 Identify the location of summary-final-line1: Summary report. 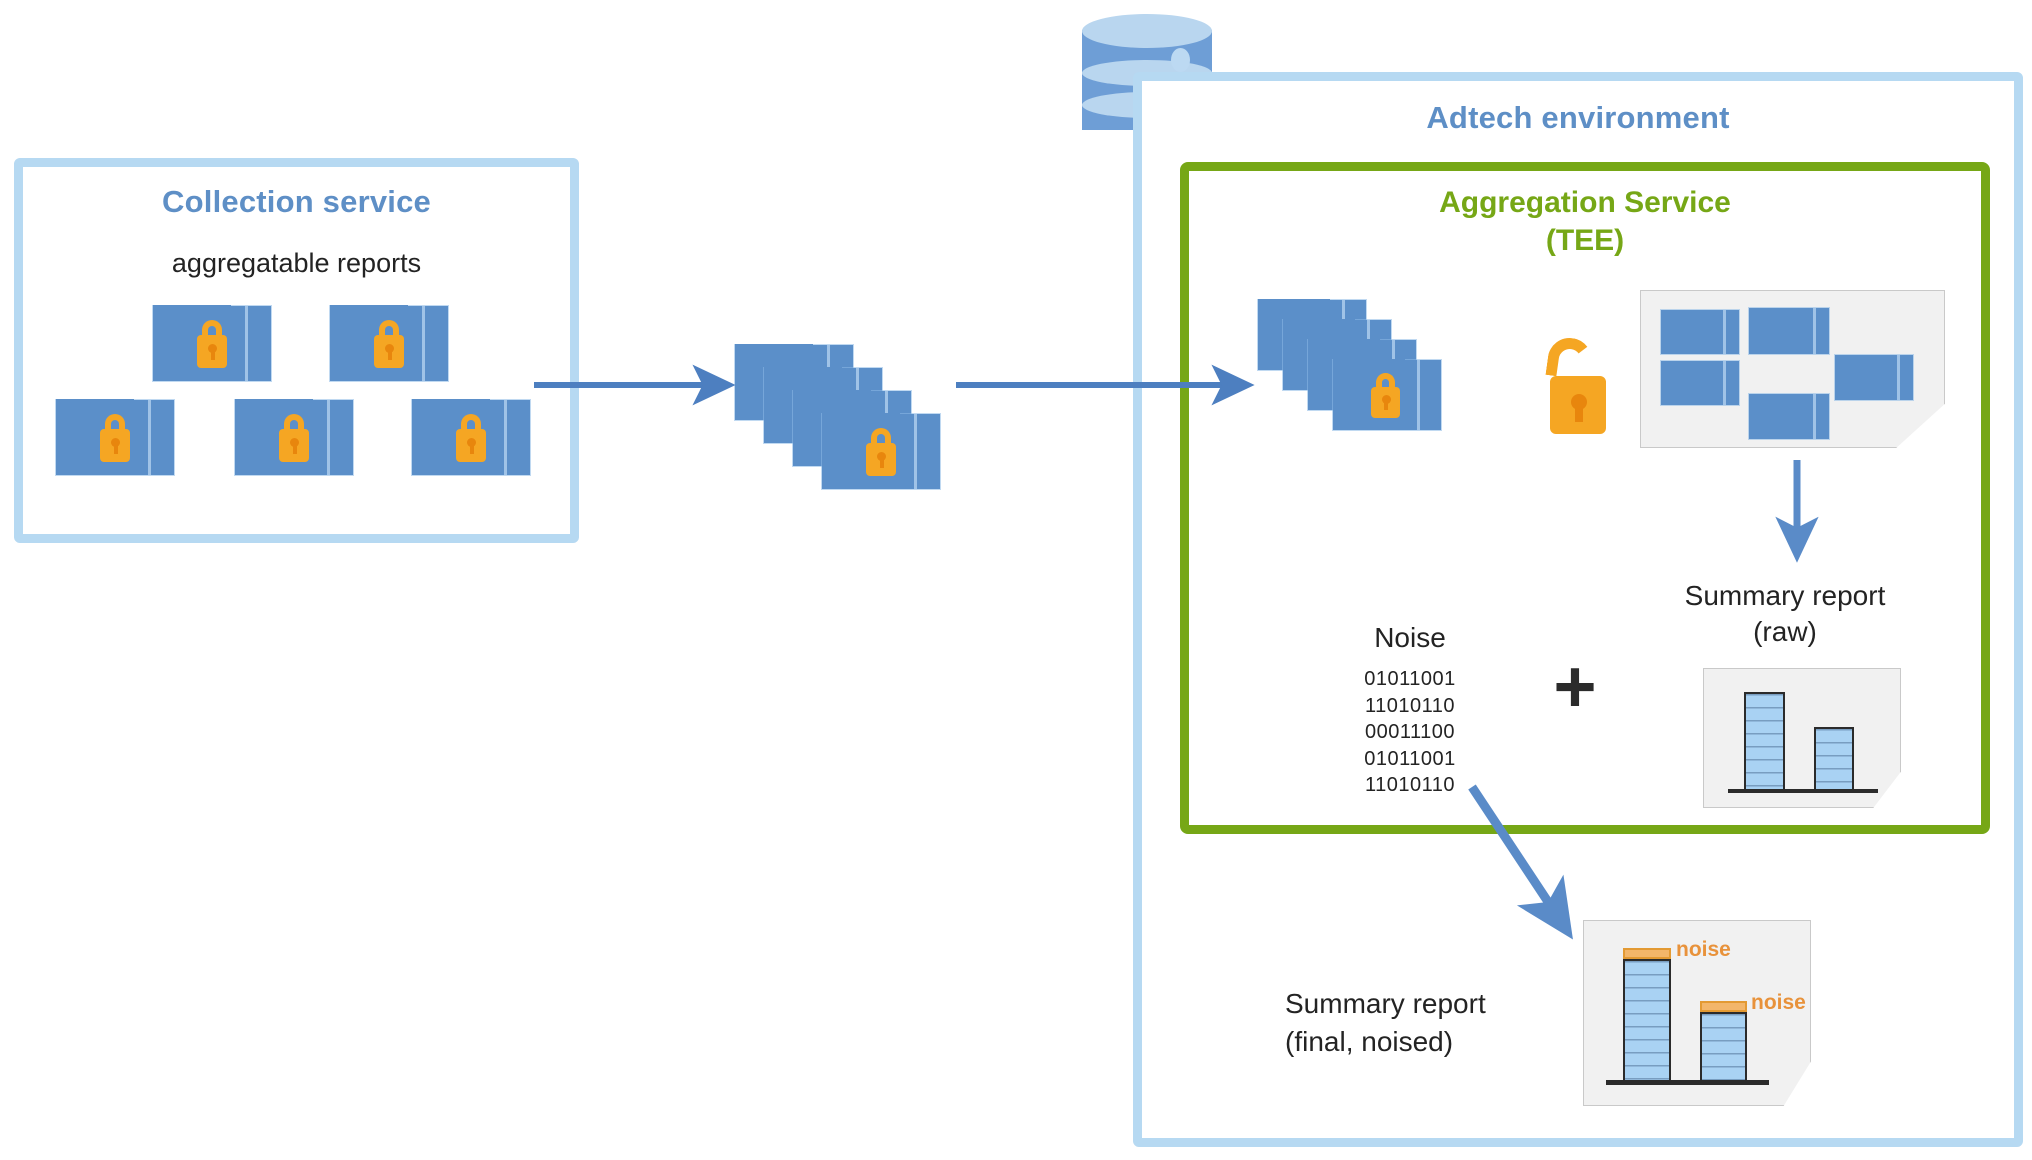
(1385, 1003).